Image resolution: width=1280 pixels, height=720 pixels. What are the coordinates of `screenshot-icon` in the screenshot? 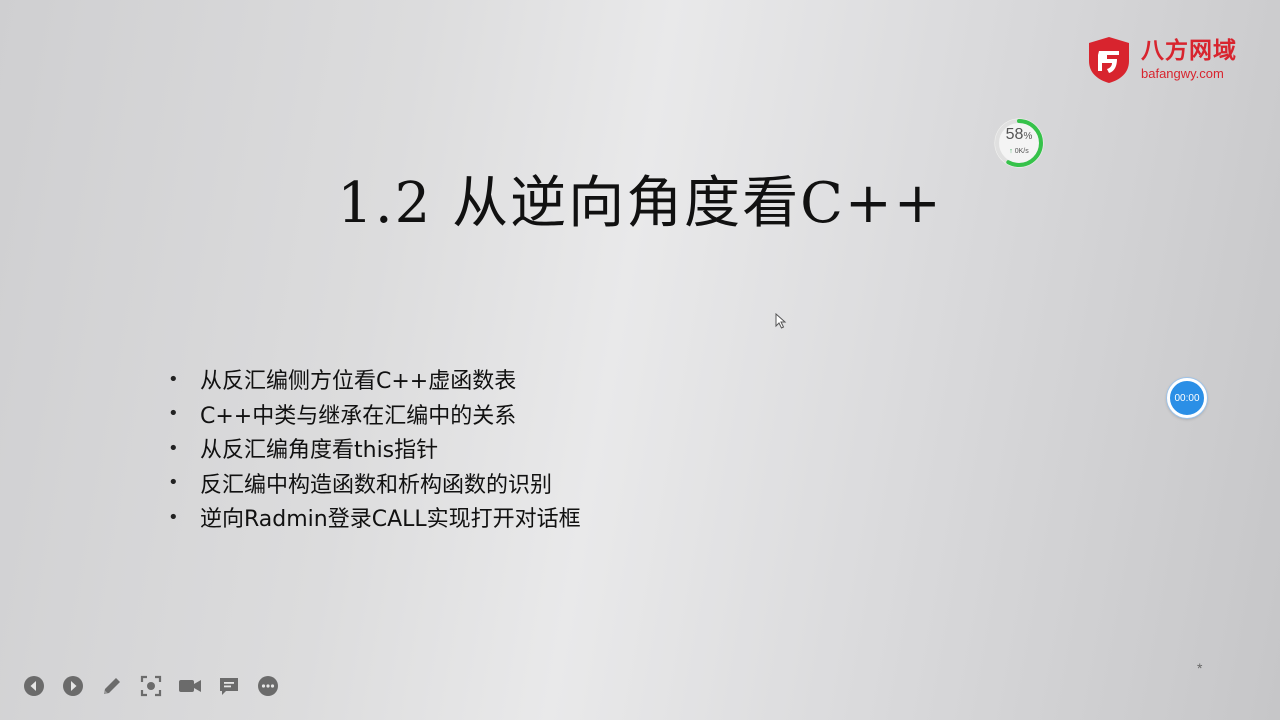 It's located at (151, 686).